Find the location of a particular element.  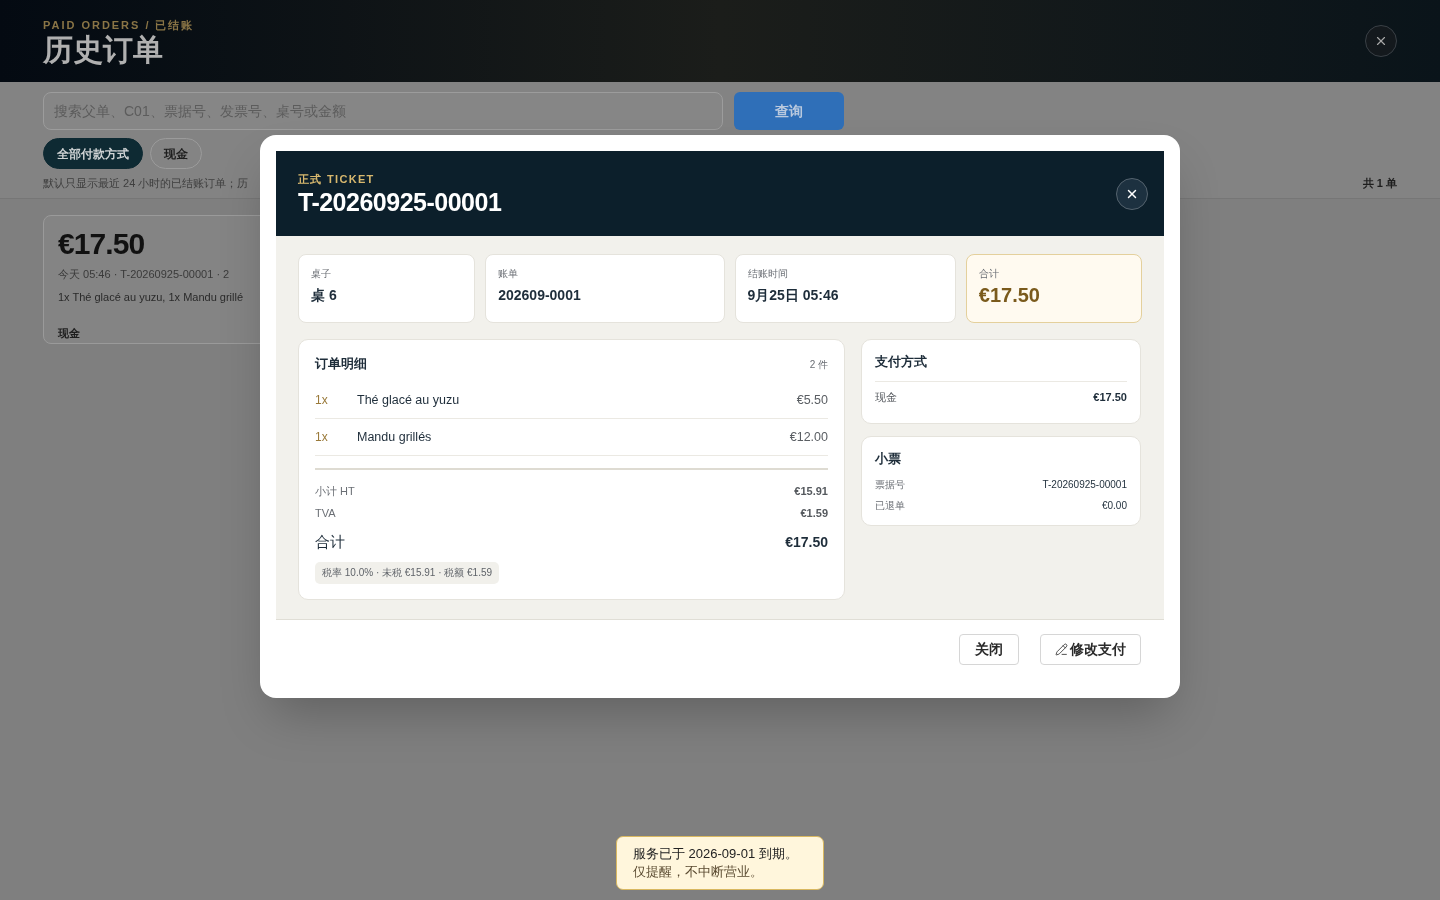

item-name: Mandu grillés is located at coordinates (395, 437).